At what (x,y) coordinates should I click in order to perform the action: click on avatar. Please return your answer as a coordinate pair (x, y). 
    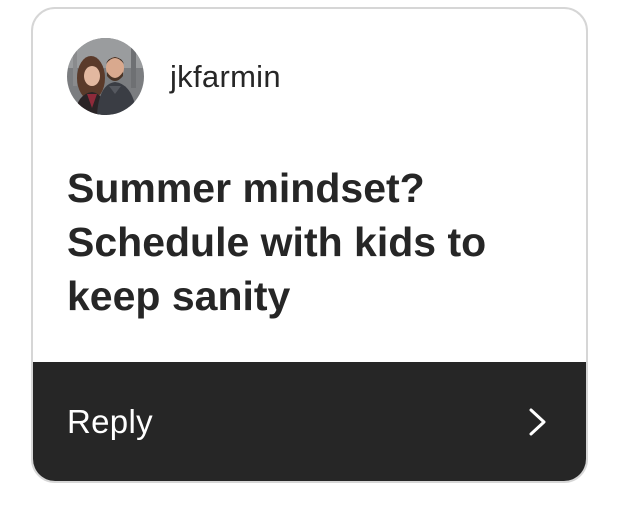
    Looking at the image, I should click on (105, 76).